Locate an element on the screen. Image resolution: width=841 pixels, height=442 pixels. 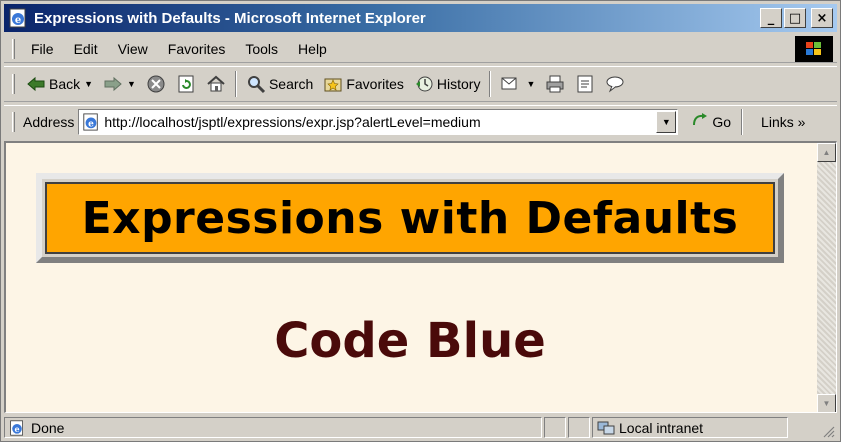
discuss-button is located at coordinates (615, 84).